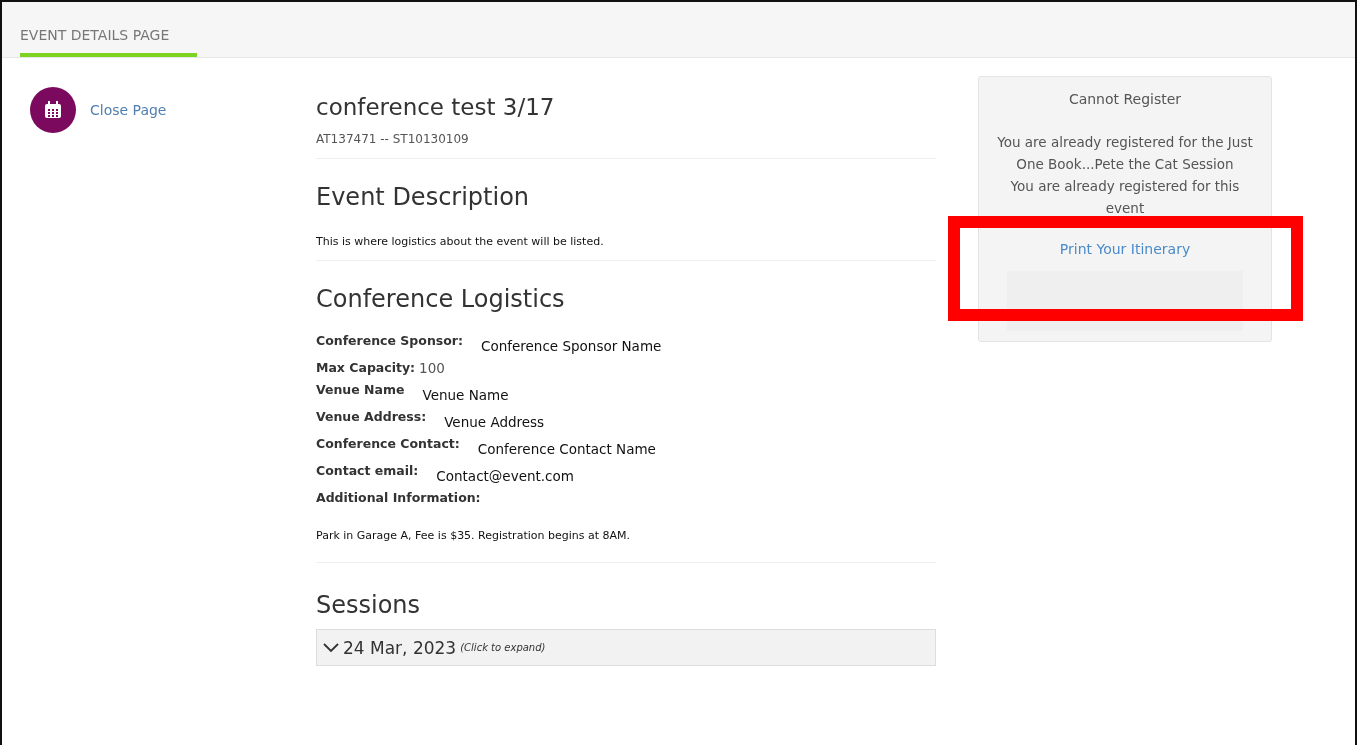  Describe the element at coordinates (436, 107) in the screenshot. I see `event-title: conference test 3/17` at that location.